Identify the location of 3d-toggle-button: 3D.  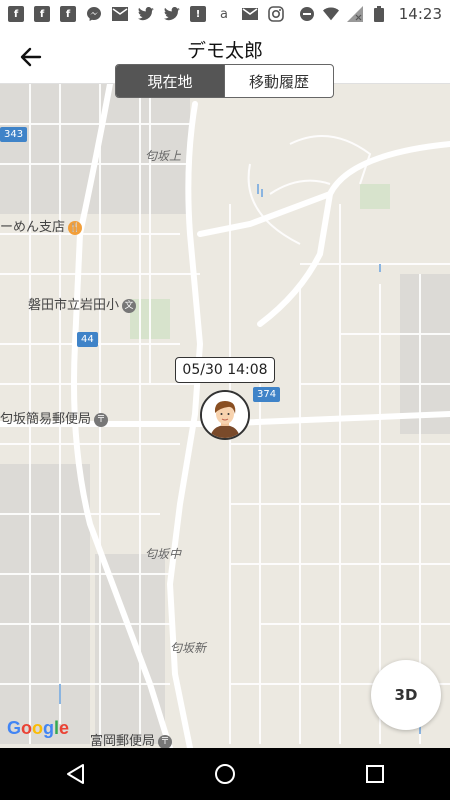
(406, 695).